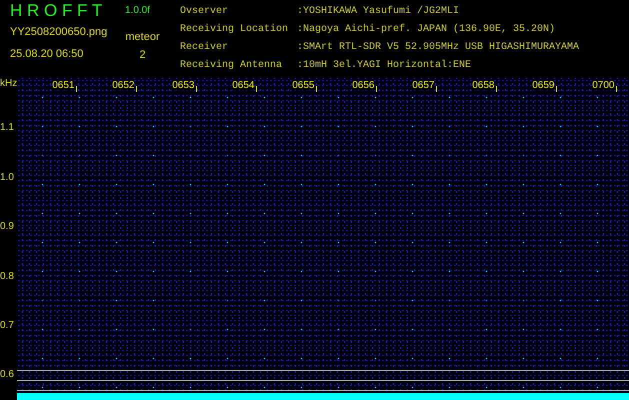  Describe the element at coordinates (363, 86) in the screenshot. I see `time-label: 0656` at that location.